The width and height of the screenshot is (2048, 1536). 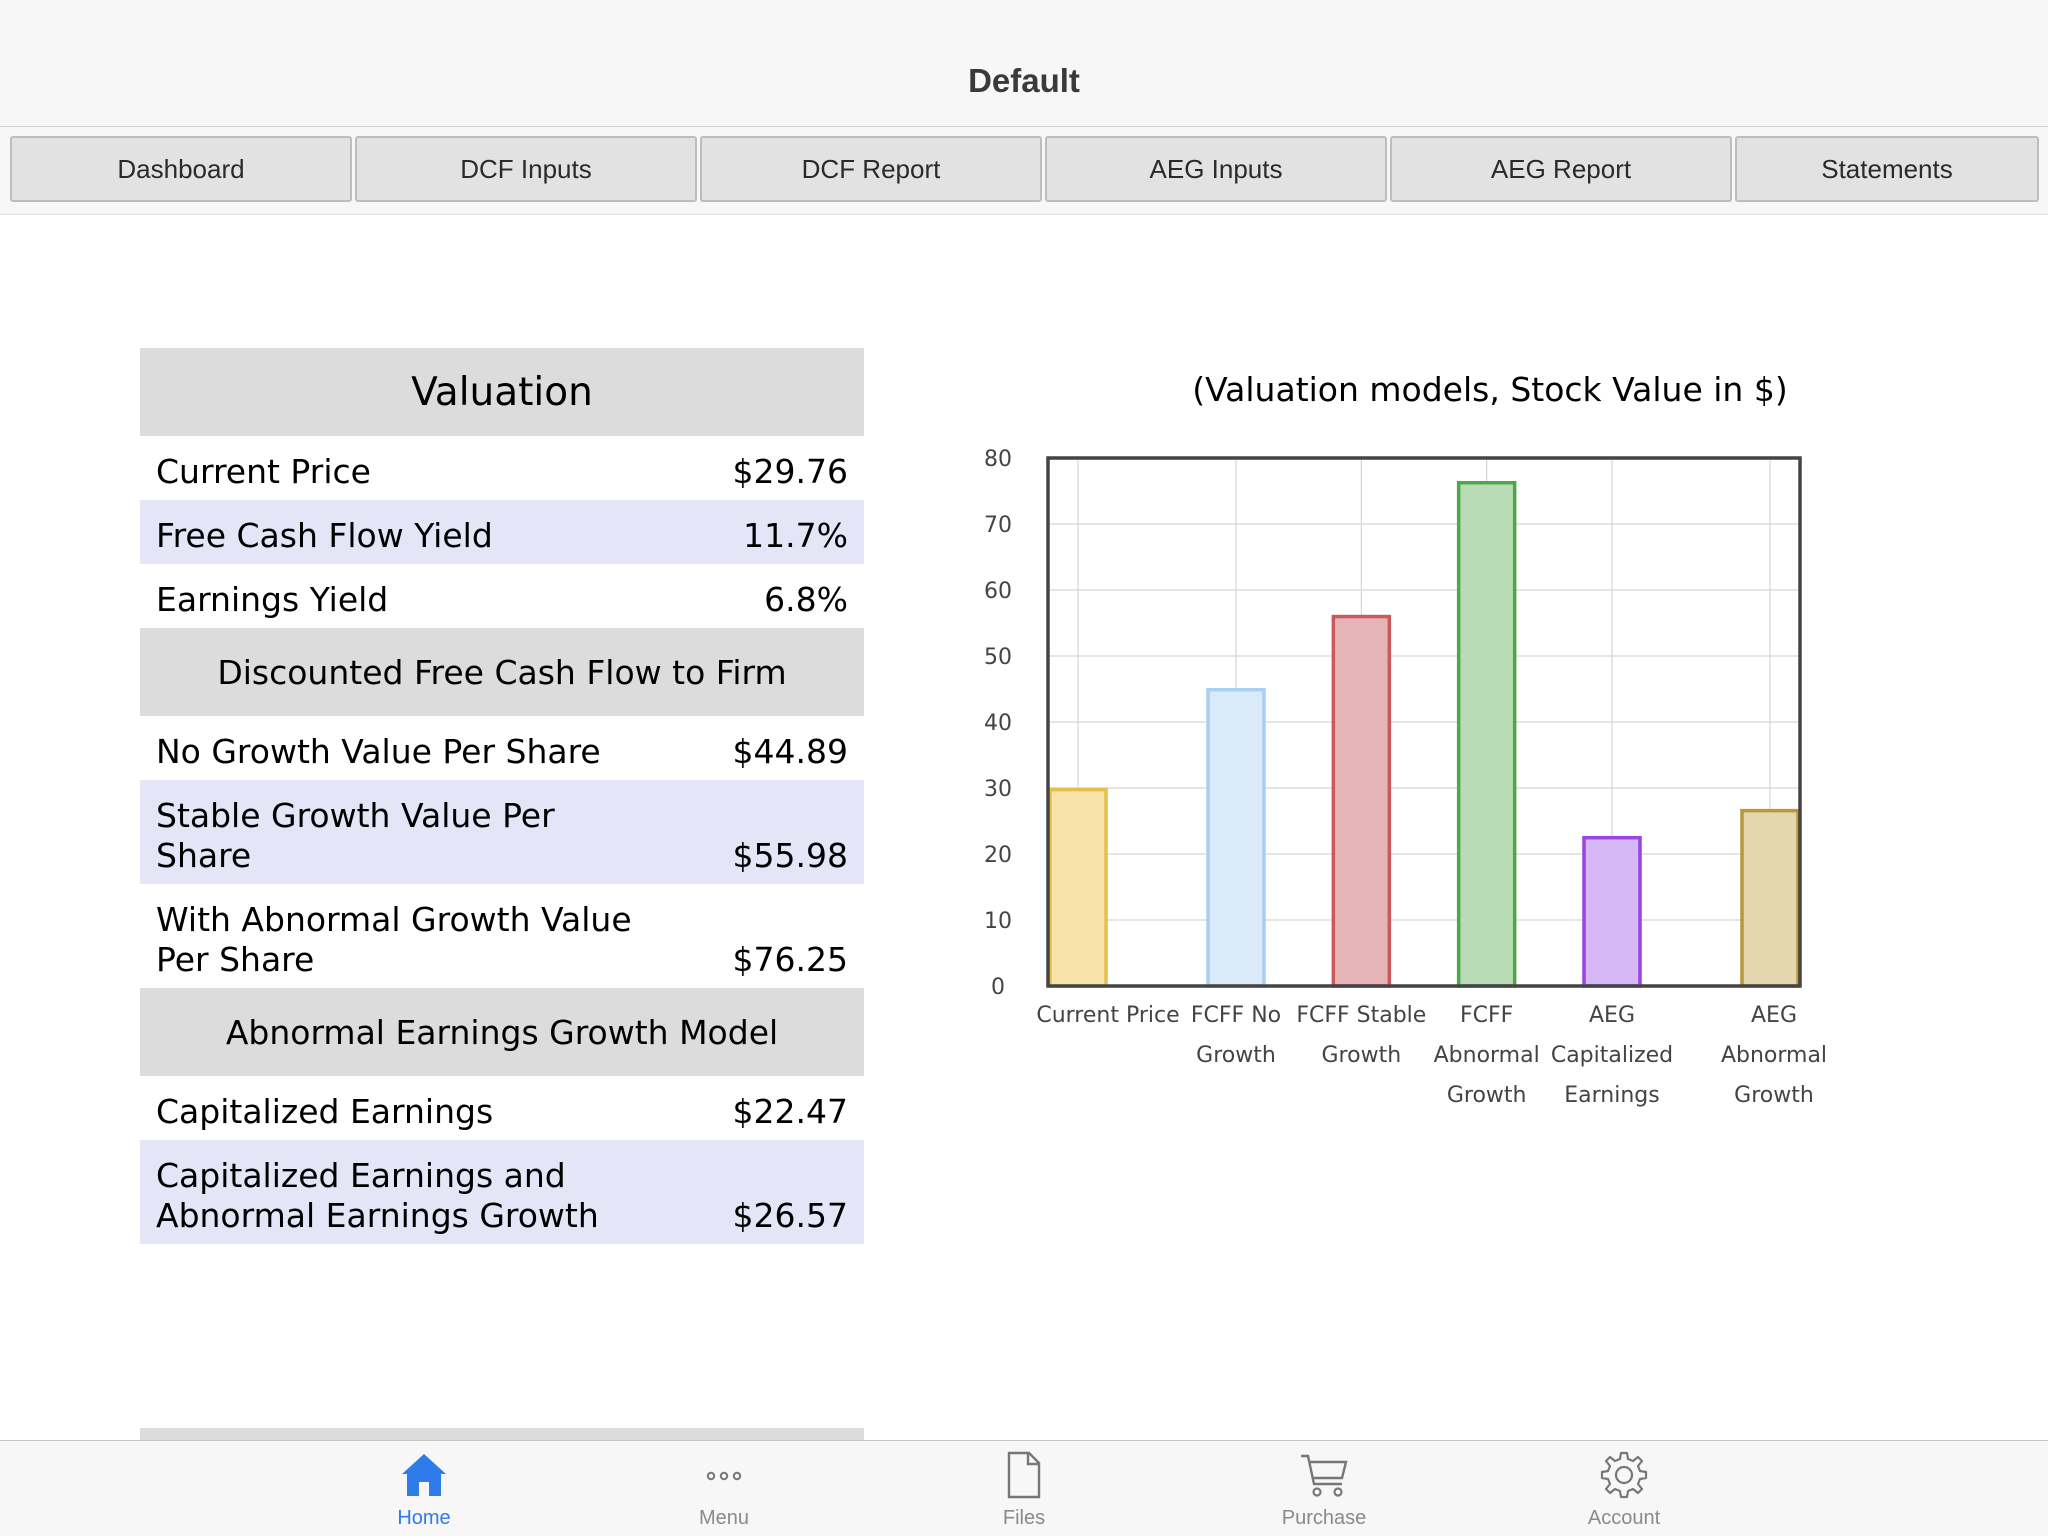 I want to click on y-tick-label: 80, so click(x=998, y=459).